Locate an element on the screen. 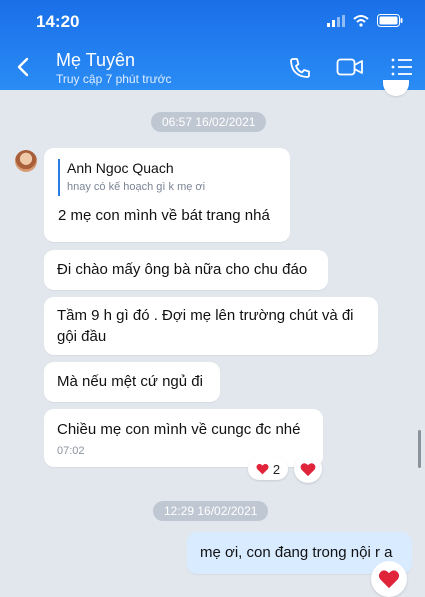 This screenshot has width=425, height=597. sender-avatar is located at coordinates (26, 161).